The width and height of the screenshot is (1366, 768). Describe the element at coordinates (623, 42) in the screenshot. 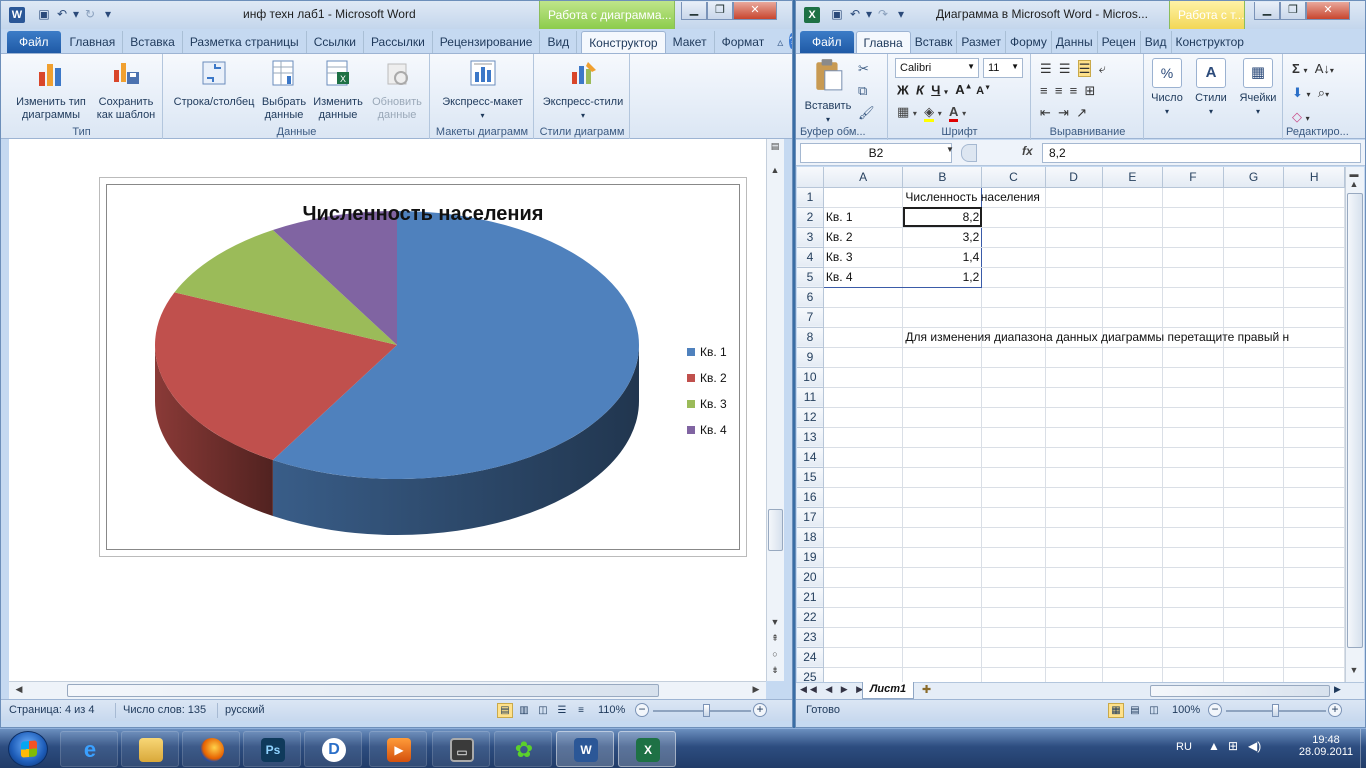

I see `tab-design: Конструктор` at that location.